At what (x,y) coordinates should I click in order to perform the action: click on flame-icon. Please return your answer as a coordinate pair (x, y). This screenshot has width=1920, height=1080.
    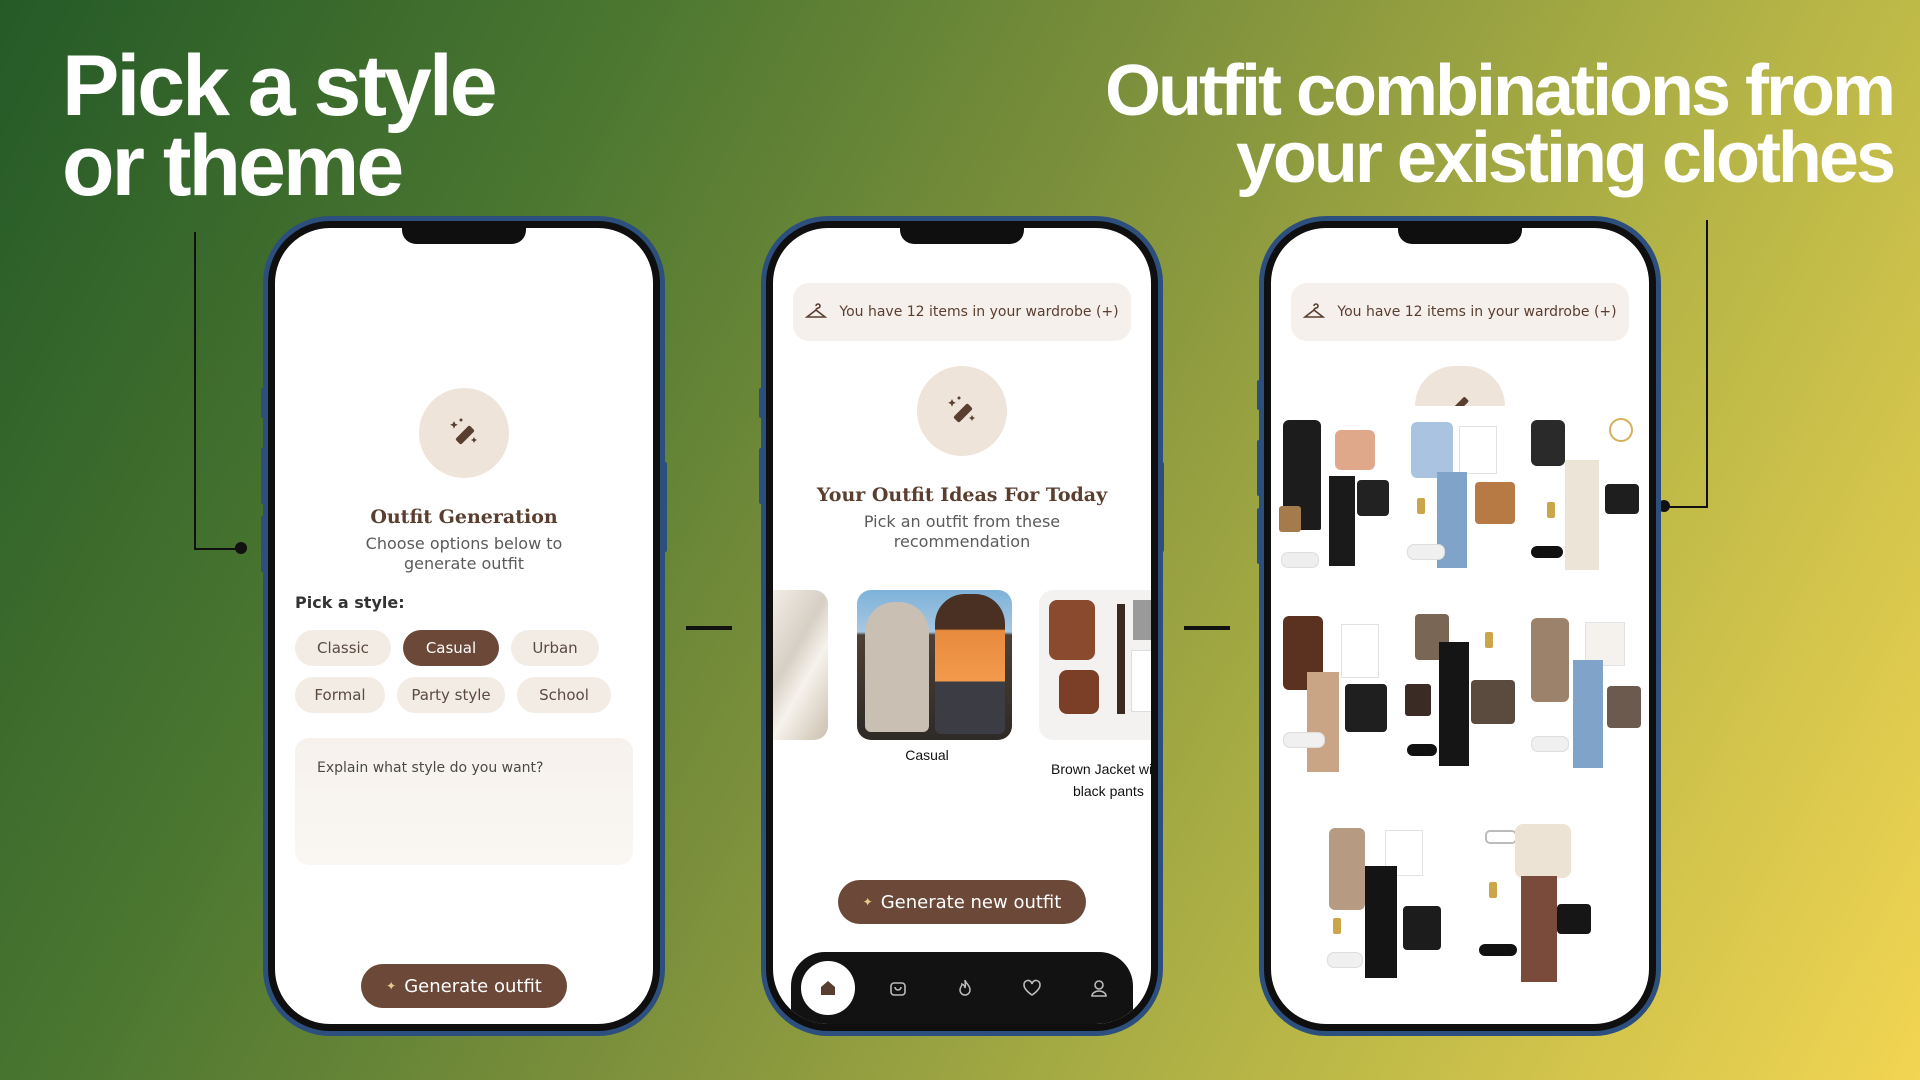
    Looking at the image, I should click on (965, 987).